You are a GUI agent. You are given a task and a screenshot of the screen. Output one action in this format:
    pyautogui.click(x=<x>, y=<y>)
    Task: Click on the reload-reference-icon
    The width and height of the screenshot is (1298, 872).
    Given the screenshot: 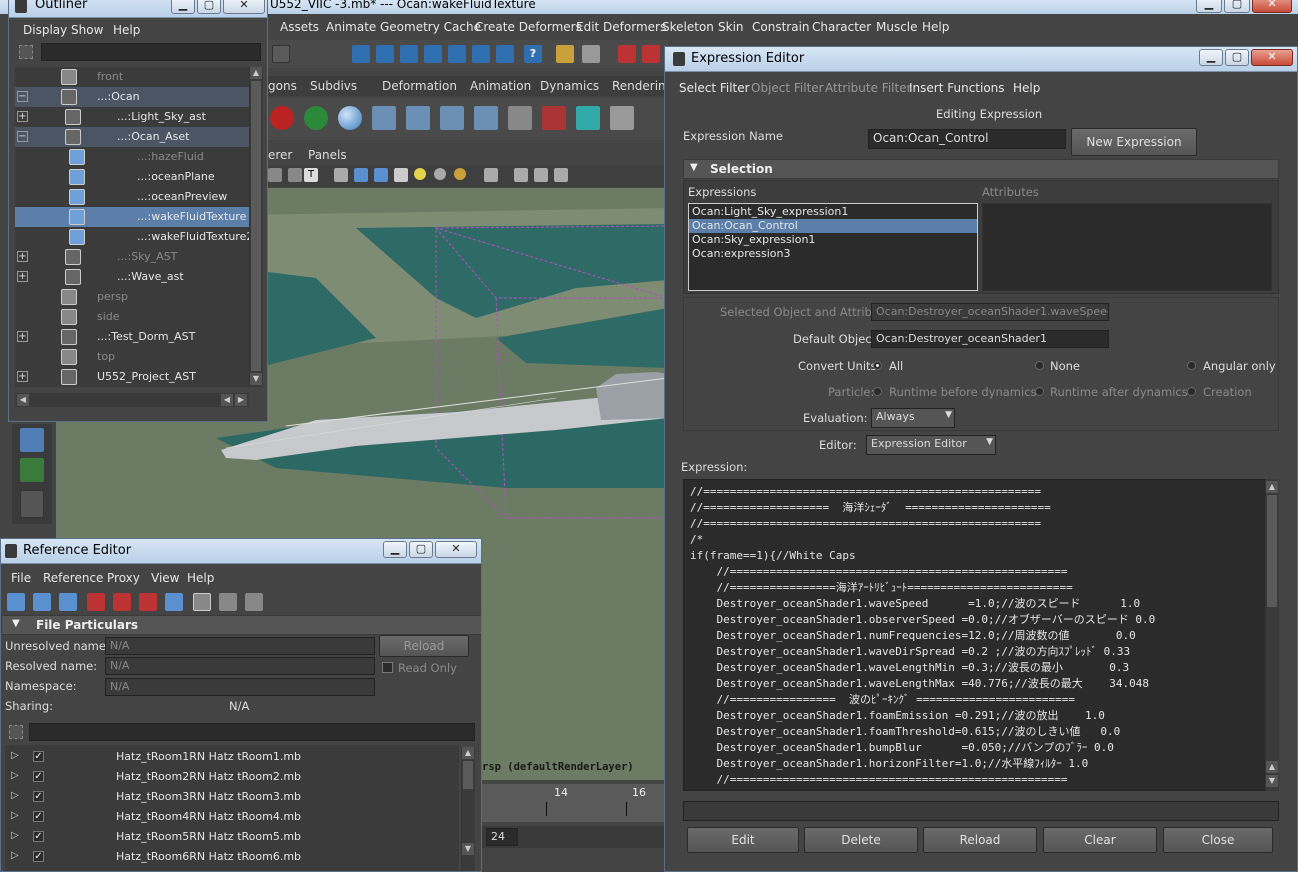 What is the action you would take?
    pyautogui.click(x=122, y=602)
    